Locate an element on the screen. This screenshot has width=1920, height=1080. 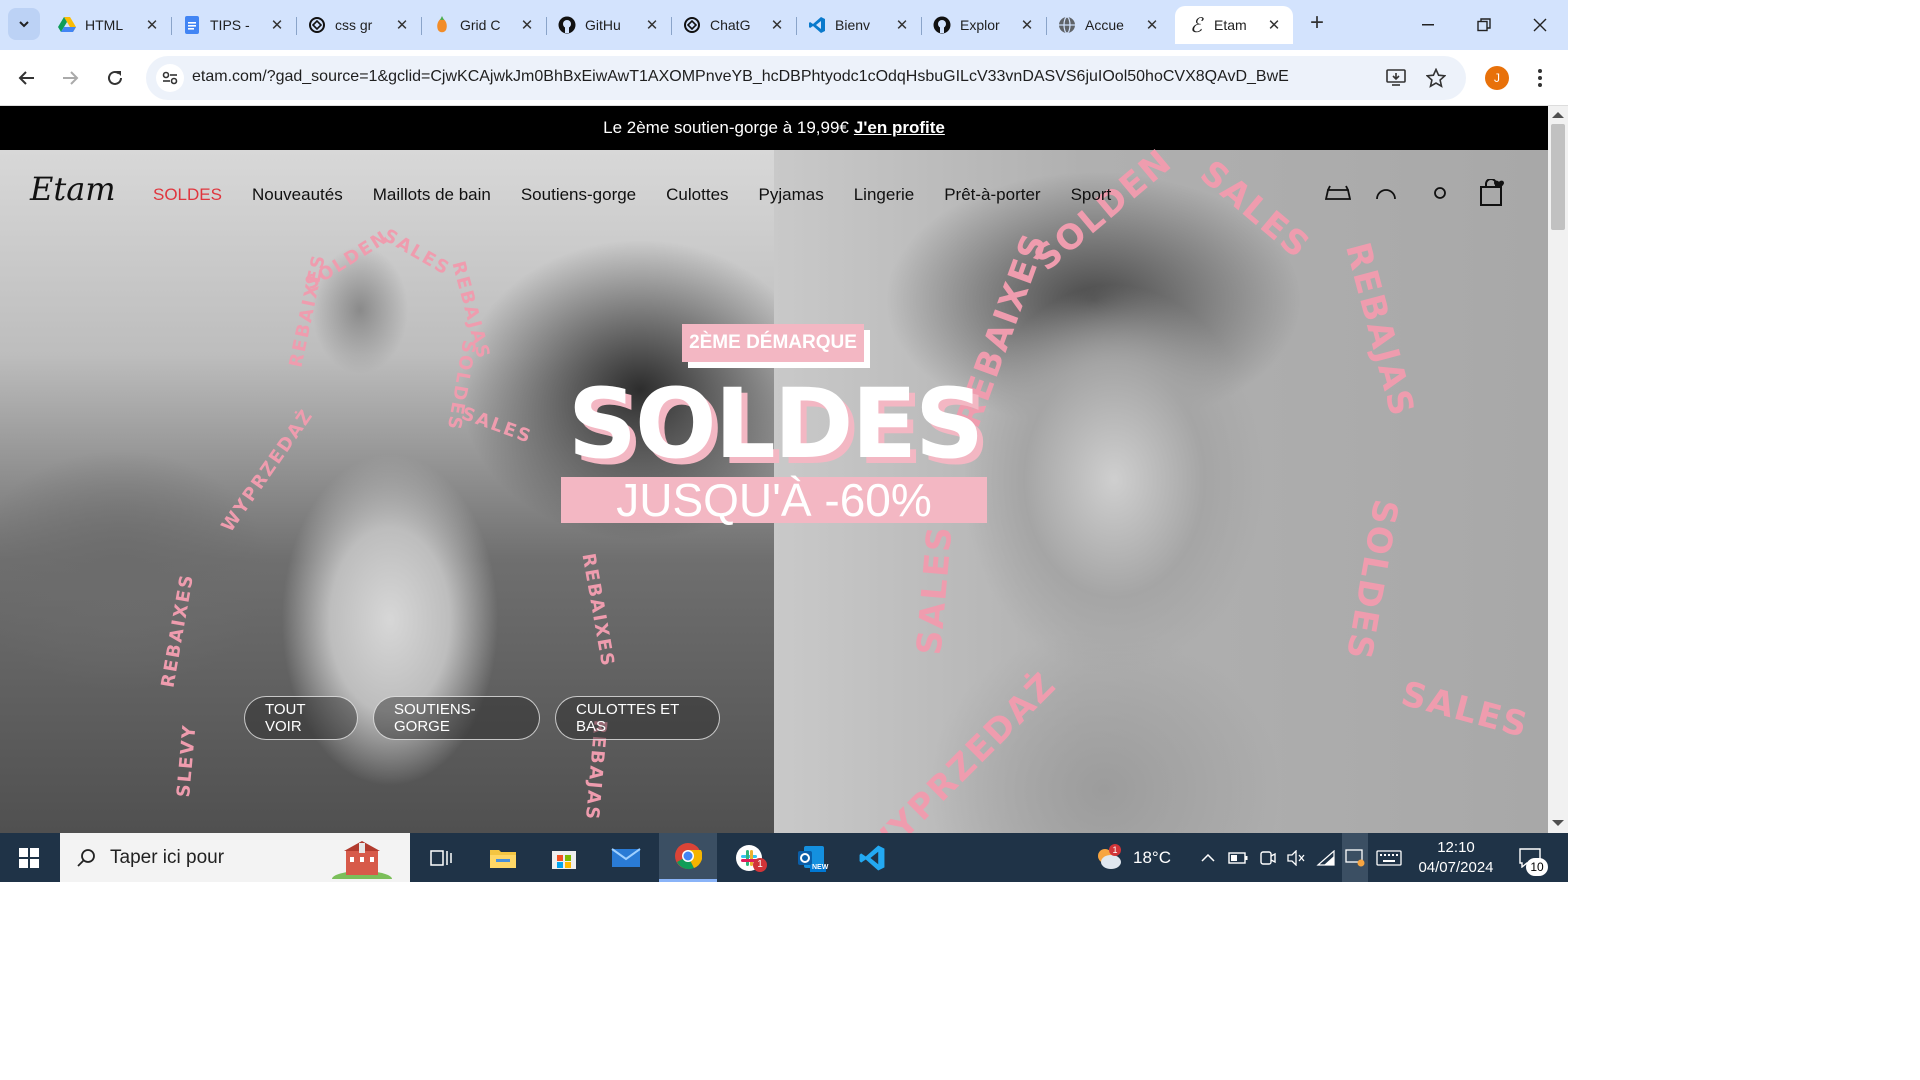
scroll-down-icon is located at coordinates (1558, 823).